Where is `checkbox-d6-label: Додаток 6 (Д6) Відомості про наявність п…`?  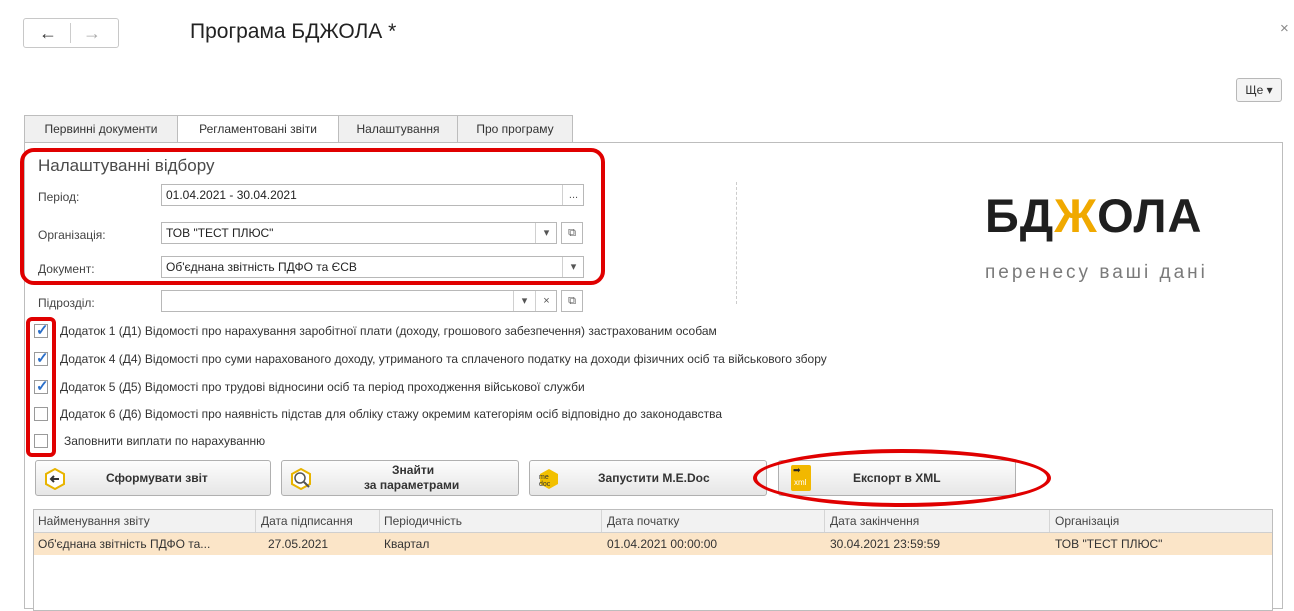 checkbox-d6-label: Додаток 6 (Д6) Відомості про наявність п… is located at coordinates (391, 414).